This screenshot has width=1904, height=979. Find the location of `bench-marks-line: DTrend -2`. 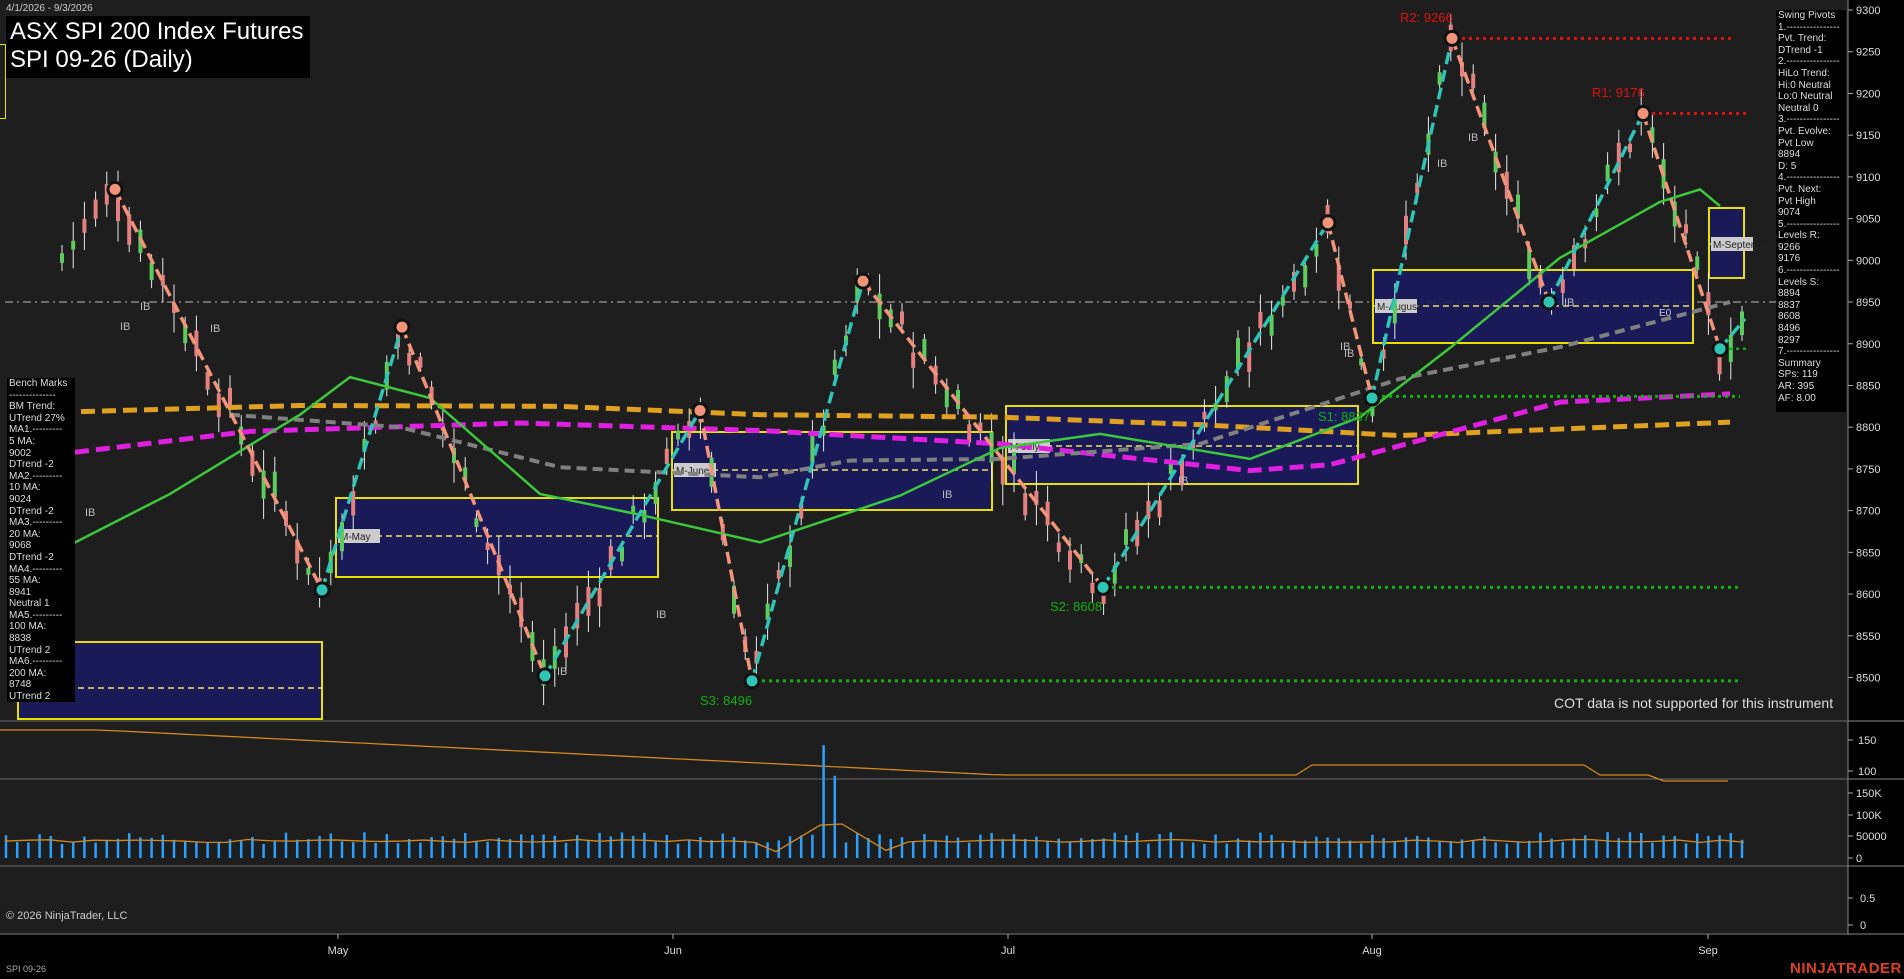

bench-marks-line: DTrend -2 is located at coordinates (31, 511).